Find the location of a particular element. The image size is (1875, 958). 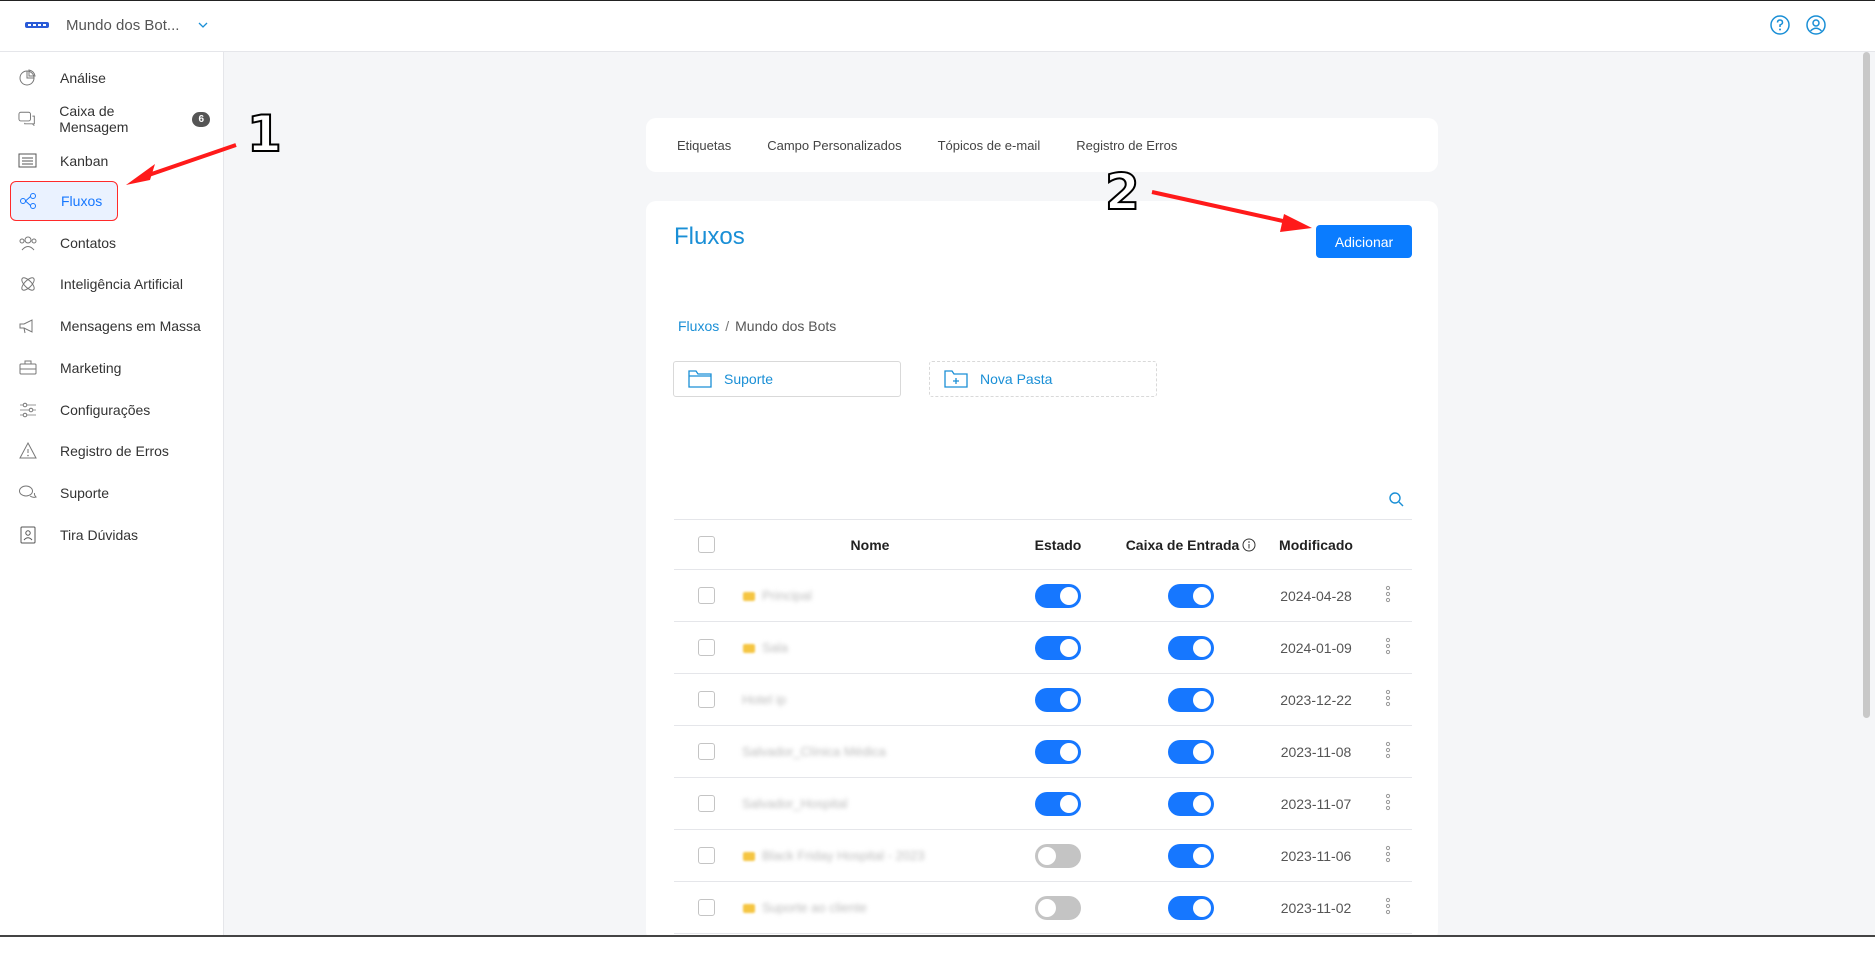

search-icon is located at coordinates (1396, 499).